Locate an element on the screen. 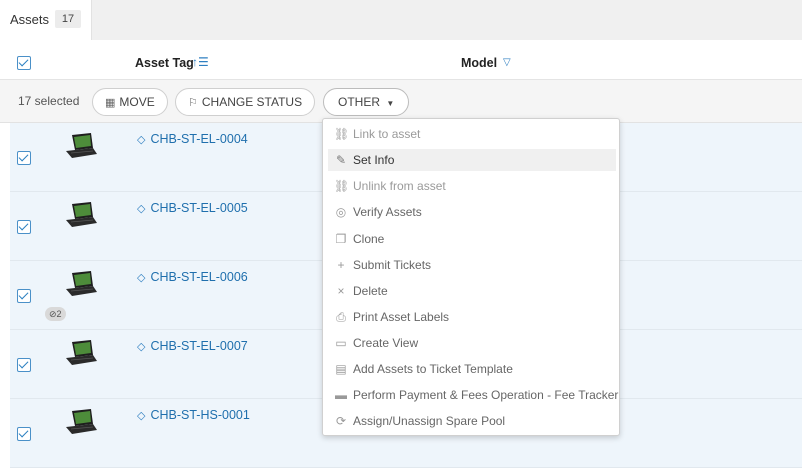 The height and width of the screenshot is (475, 802). menu-item-label: Link to asset is located at coordinates (387, 134).